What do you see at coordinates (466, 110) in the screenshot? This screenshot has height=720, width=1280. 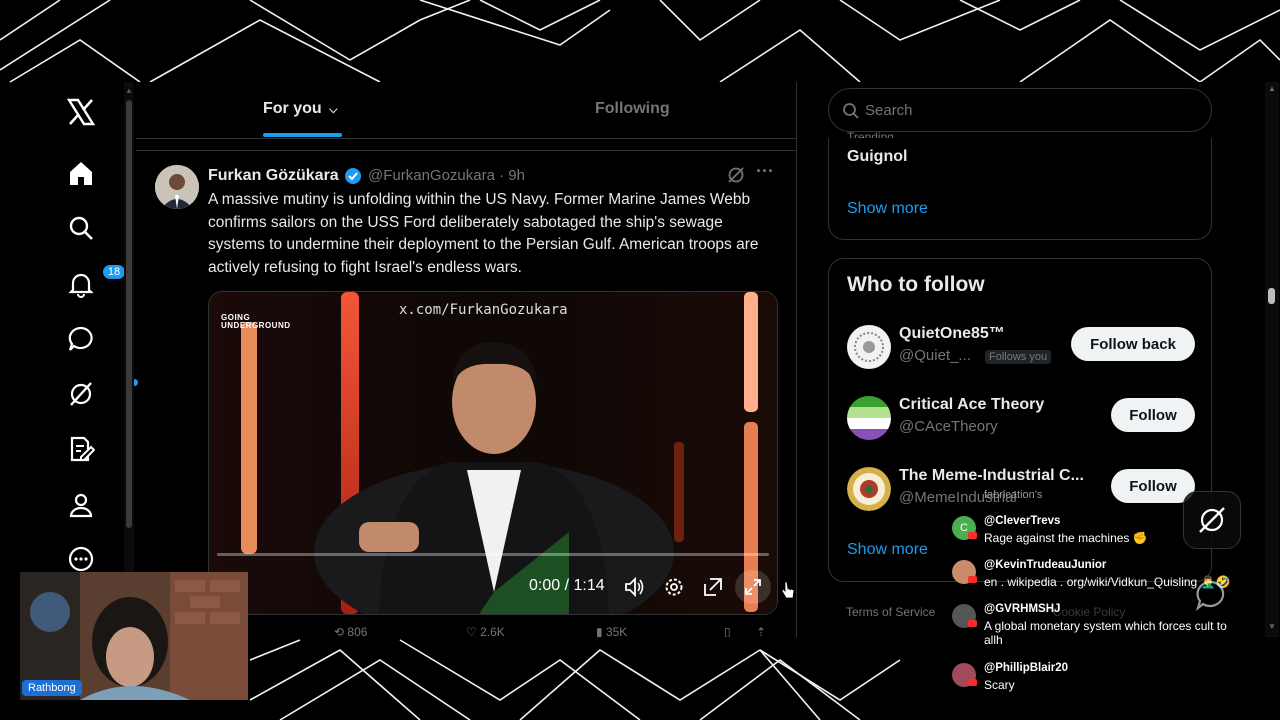 I see `timeline-tabs: For you ⌵ Following` at bounding box center [466, 110].